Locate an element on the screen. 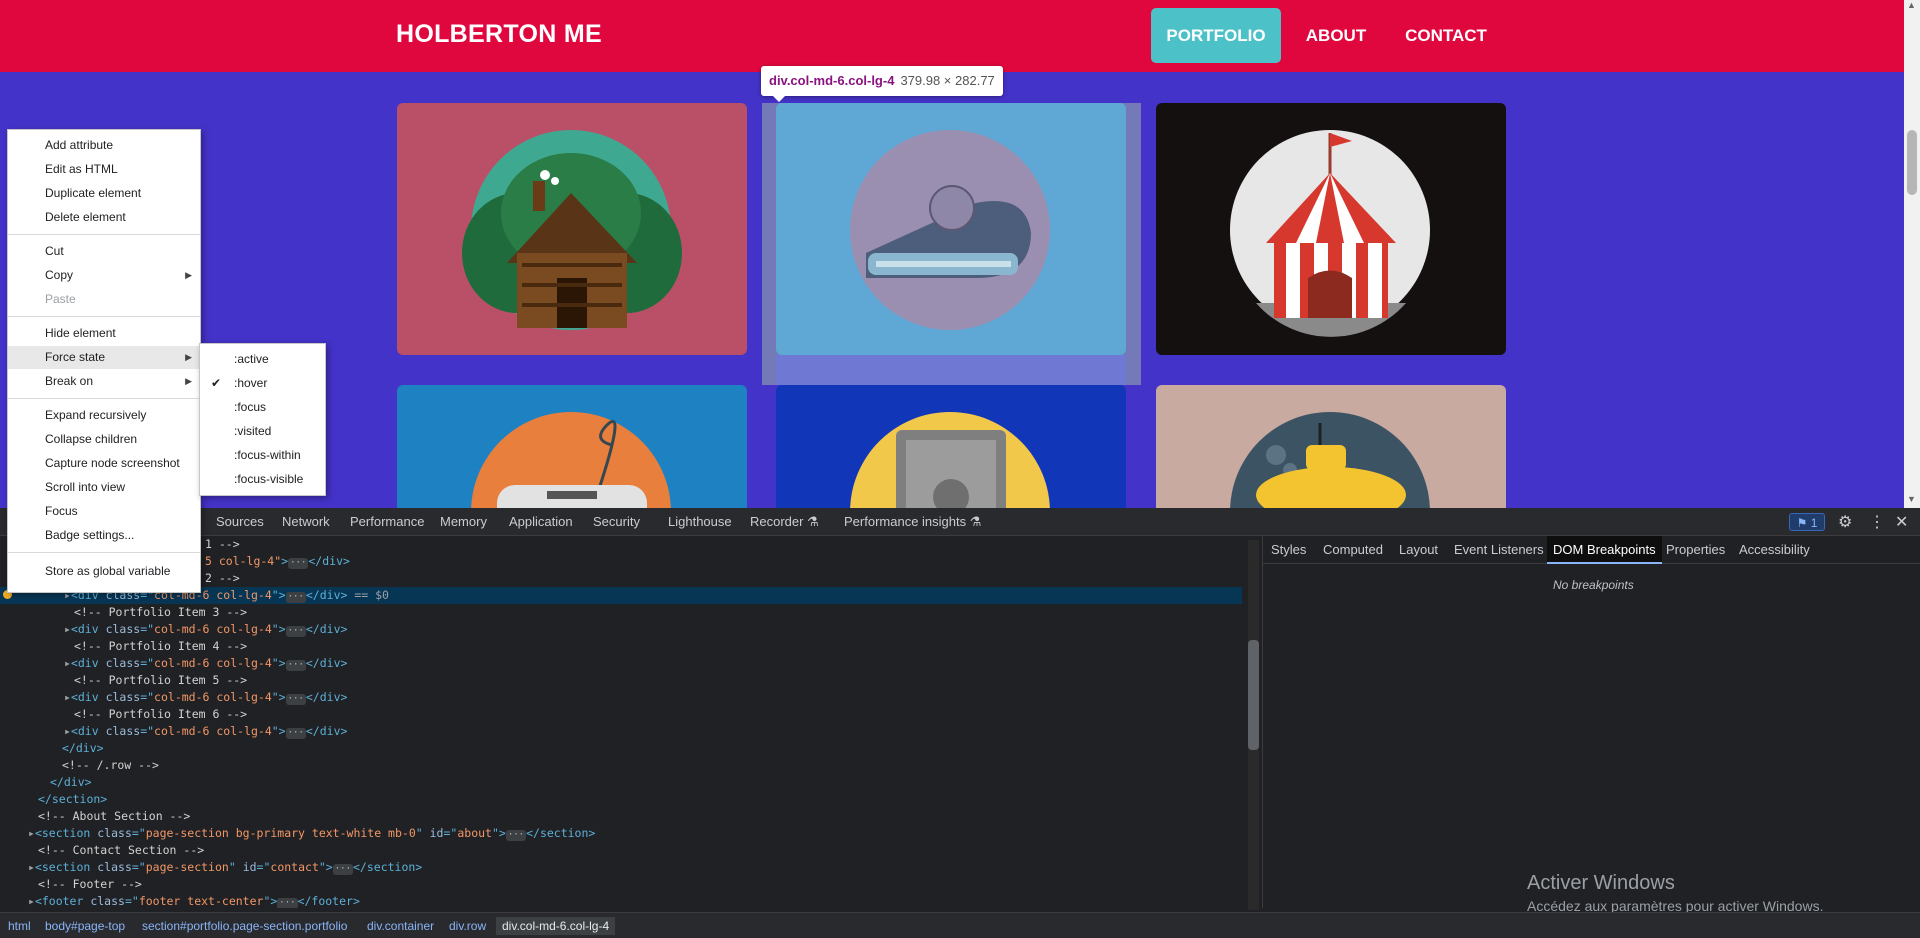 The height and width of the screenshot is (938, 1920). menu-force-state: Force state ▶ is located at coordinates (104, 357).